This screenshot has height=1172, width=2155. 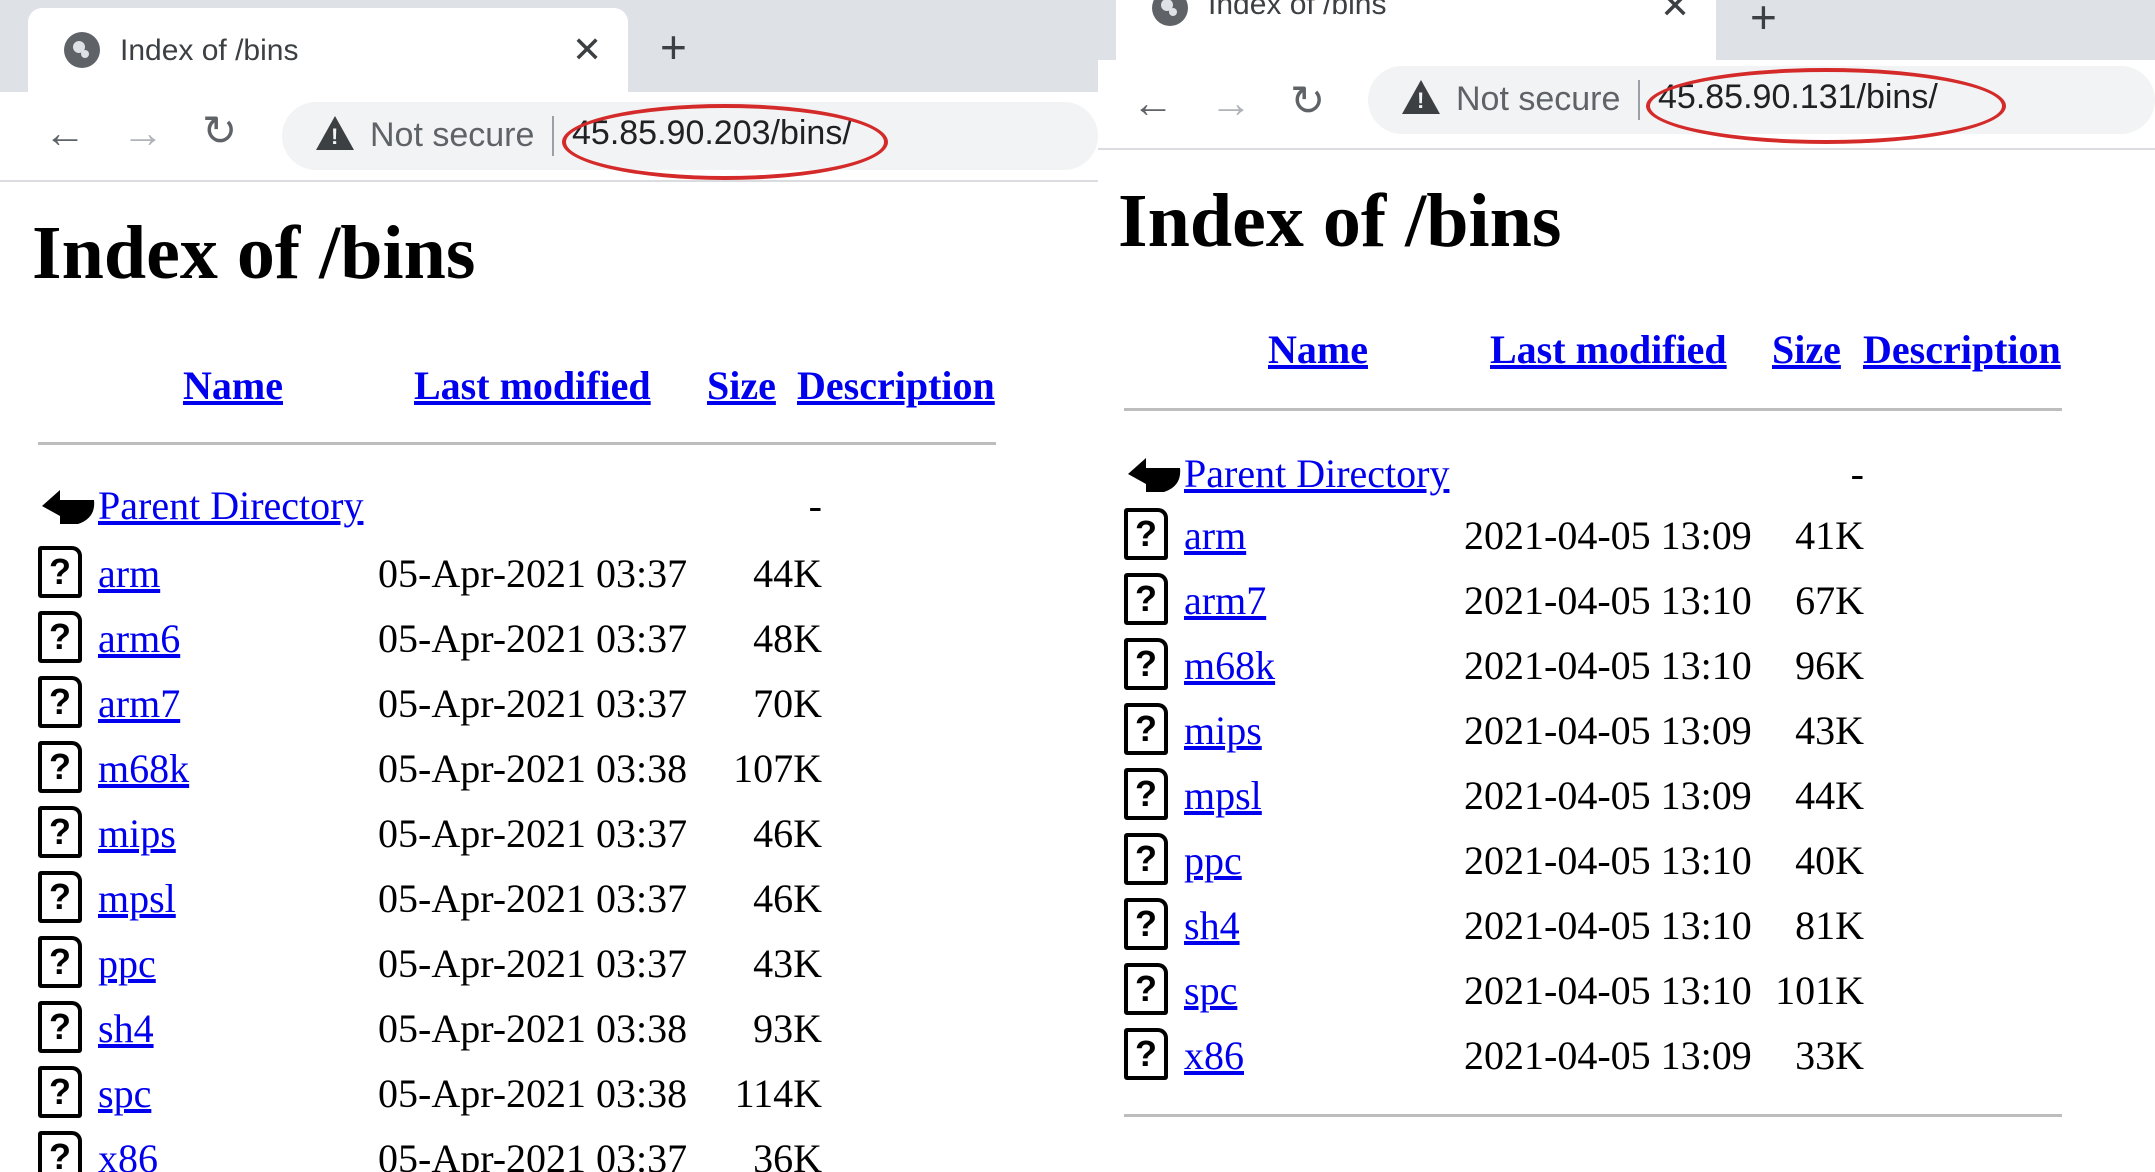 What do you see at coordinates (1626, 105) in the screenshot?
I see `toolbar: ← → ↻ Not secure 45.85.90.131/bins/` at bounding box center [1626, 105].